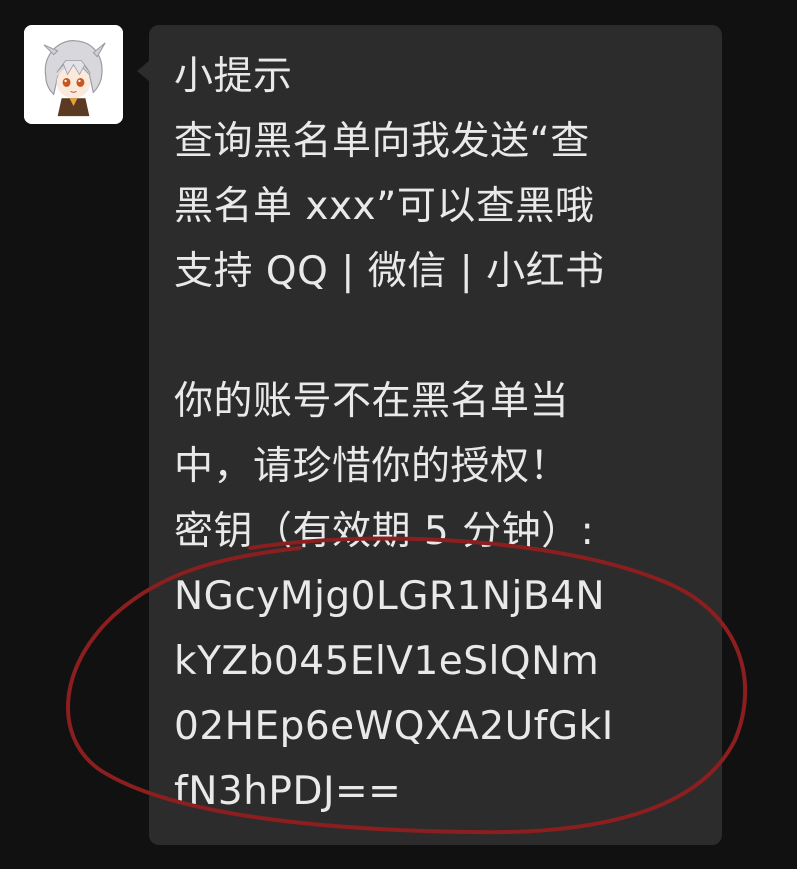 Image resolution: width=797 pixels, height=869 pixels. What do you see at coordinates (394, 726) in the screenshot?
I see `key-line: 02HEp6eWQXA2UfGkI` at bounding box center [394, 726].